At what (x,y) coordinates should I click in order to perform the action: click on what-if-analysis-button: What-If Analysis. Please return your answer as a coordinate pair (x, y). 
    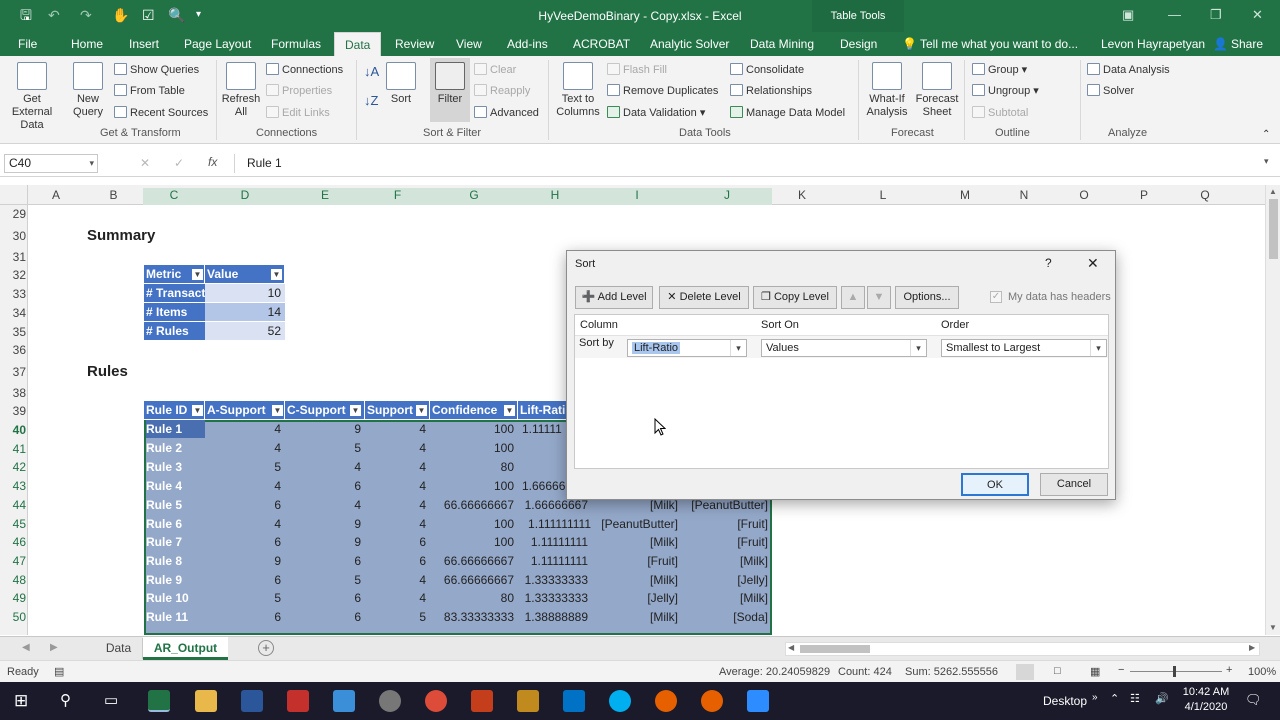
    Looking at the image, I should click on (887, 90).